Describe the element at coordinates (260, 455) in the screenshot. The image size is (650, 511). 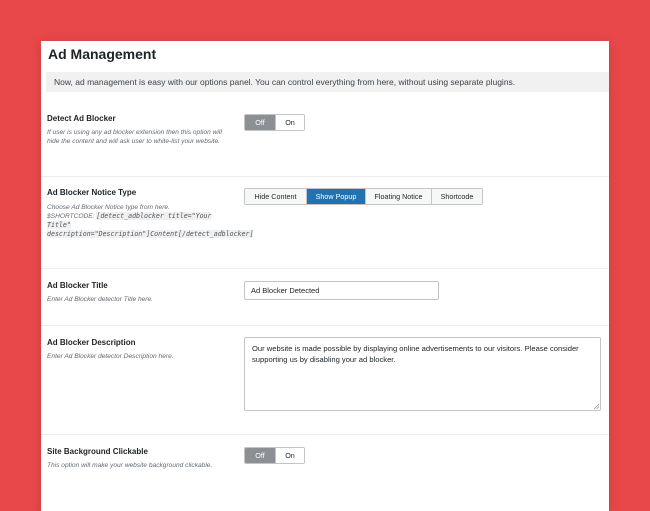
I see `background-clickable-off-button: Off` at that location.